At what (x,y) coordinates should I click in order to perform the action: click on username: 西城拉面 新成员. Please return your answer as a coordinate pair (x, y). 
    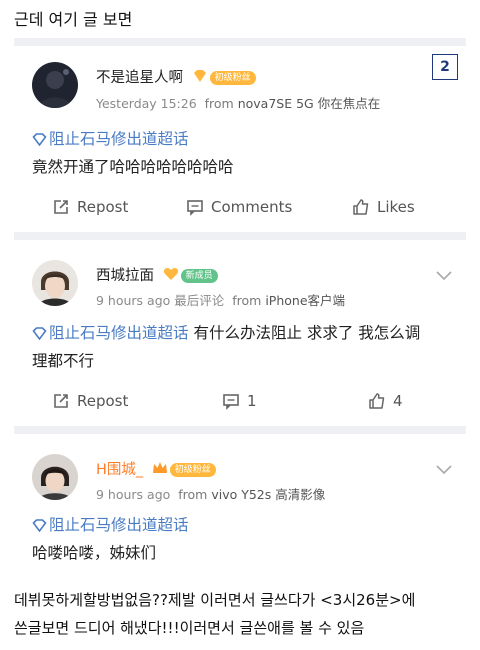
    Looking at the image, I should click on (157, 274).